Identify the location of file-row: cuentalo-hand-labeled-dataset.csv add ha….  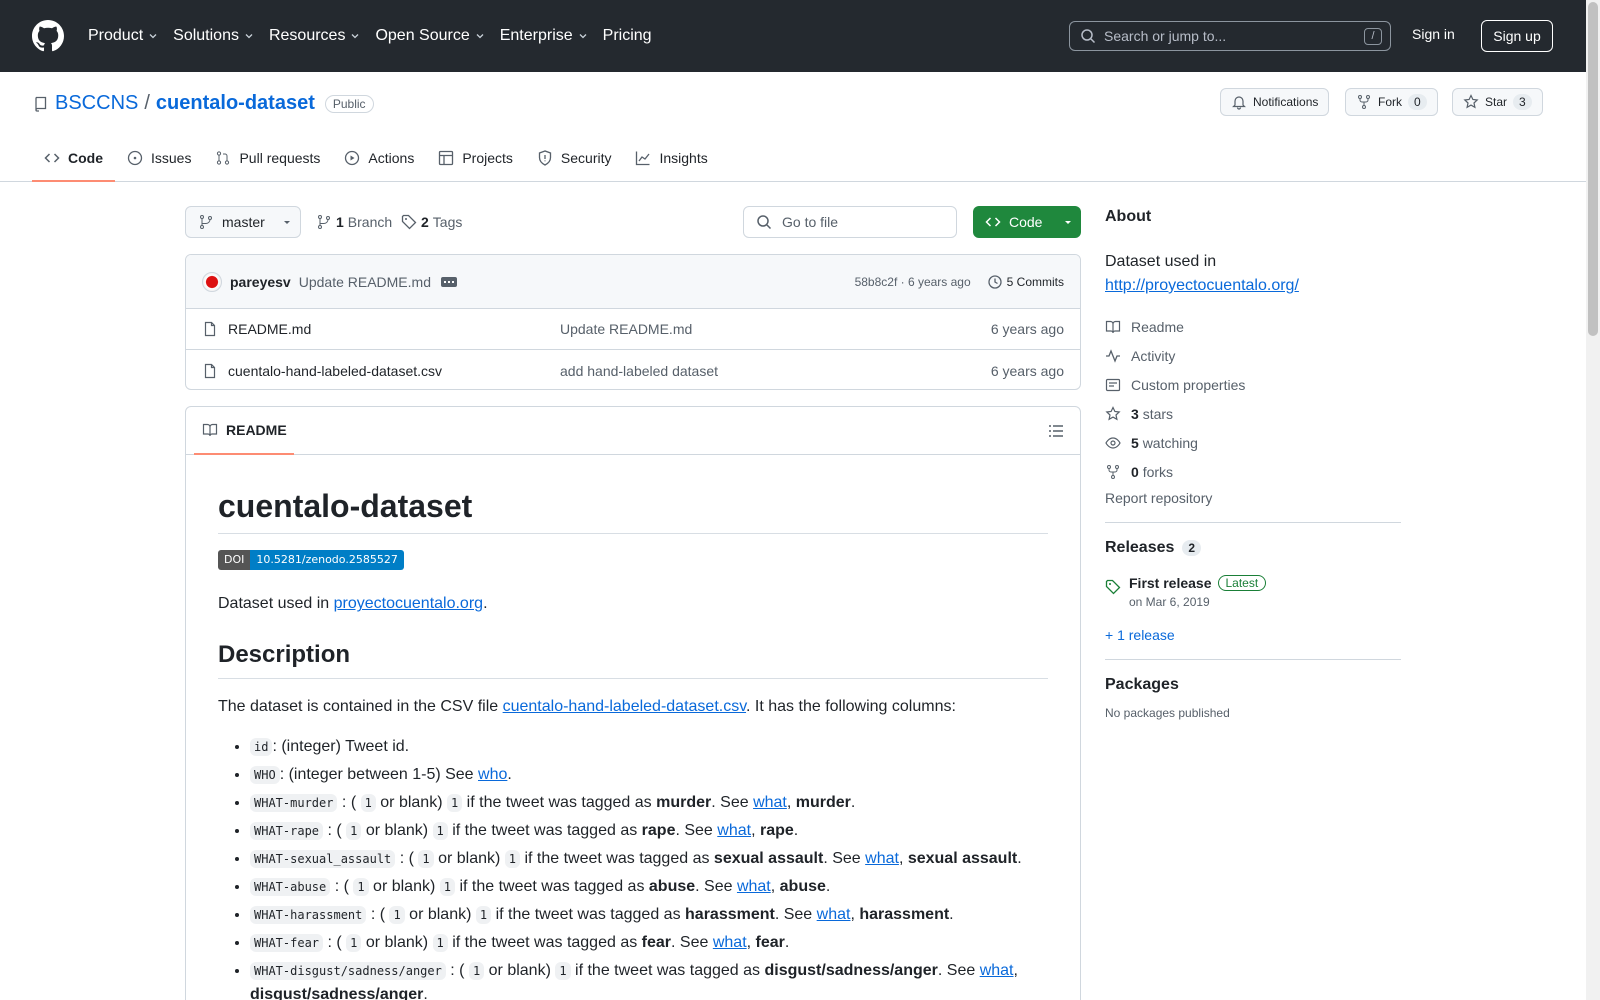
(633, 369).